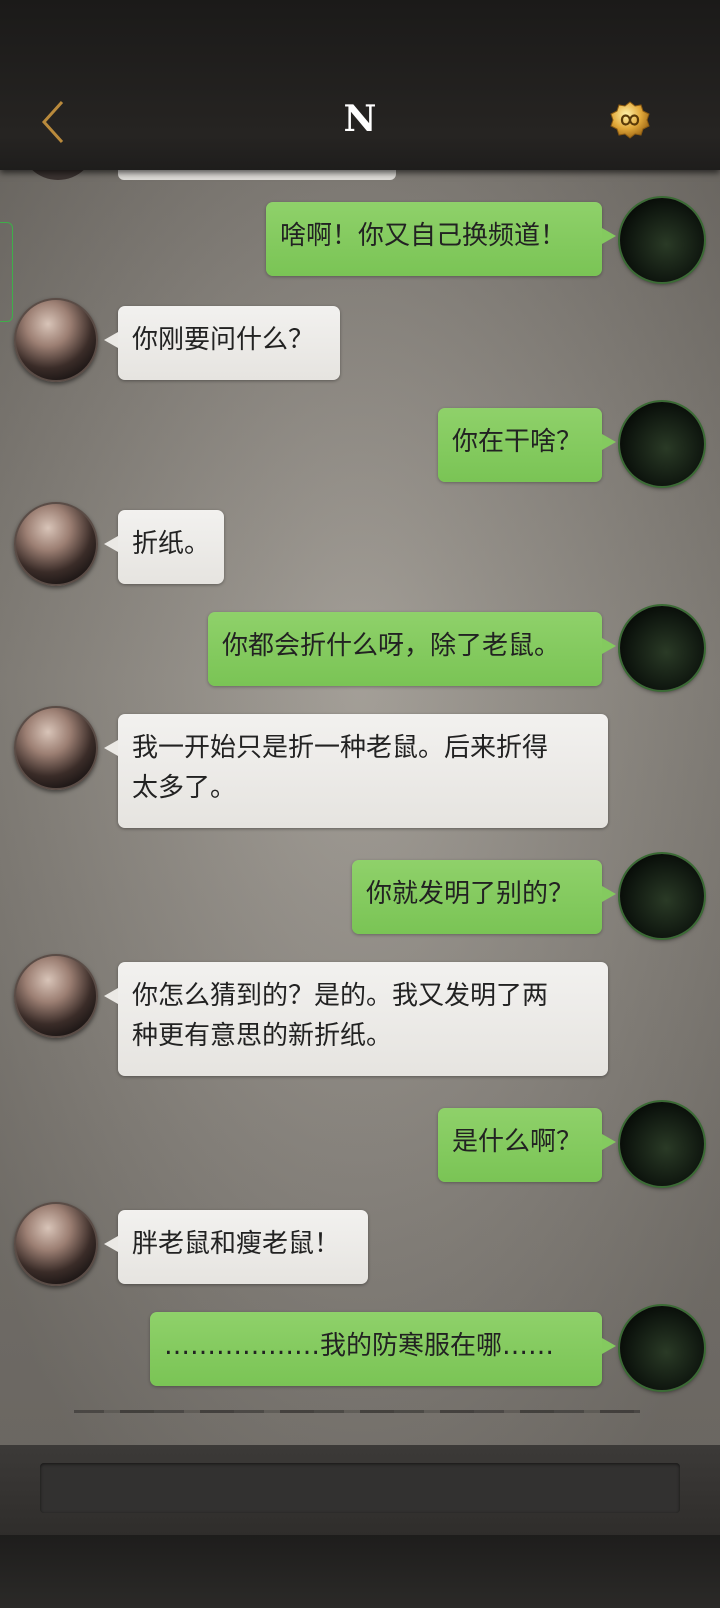  I want to click on message-bubble-other: 你怎么猜到的？是的。我又发明了两 种更有意思的新折纸。, so click(356, 1019).